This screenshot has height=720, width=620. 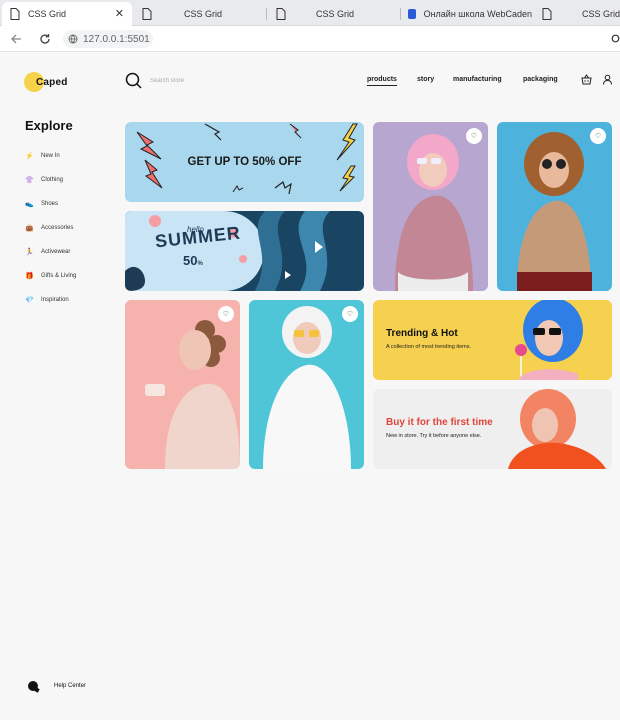 What do you see at coordinates (52, 82) in the screenshot?
I see `logo-text: Caped` at bounding box center [52, 82].